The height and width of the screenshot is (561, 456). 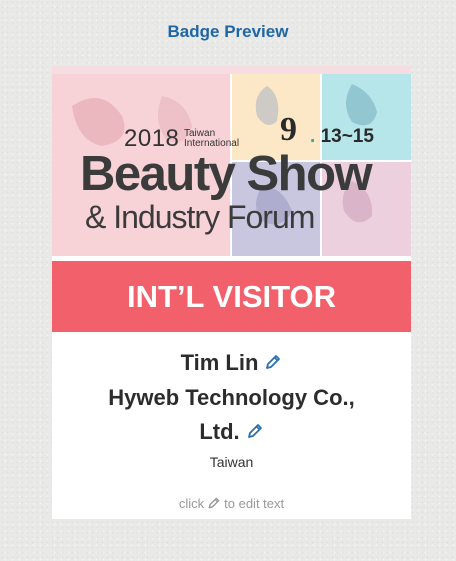 What do you see at coordinates (219, 362) in the screenshot?
I see `attendee-name: Tim Lin` at bounding box center [219, 362].